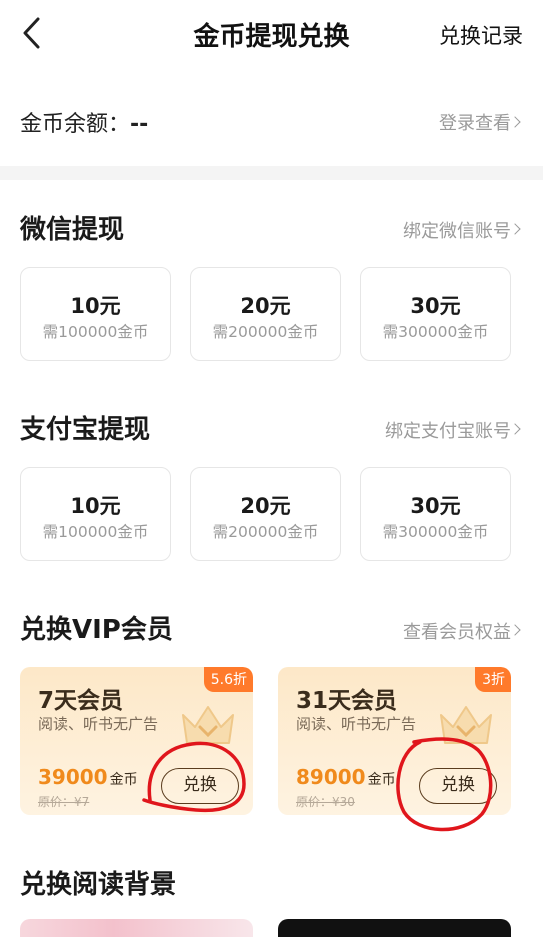  I want to click on wechat-option-30: 30元 需300000金币, so click(435, 314).